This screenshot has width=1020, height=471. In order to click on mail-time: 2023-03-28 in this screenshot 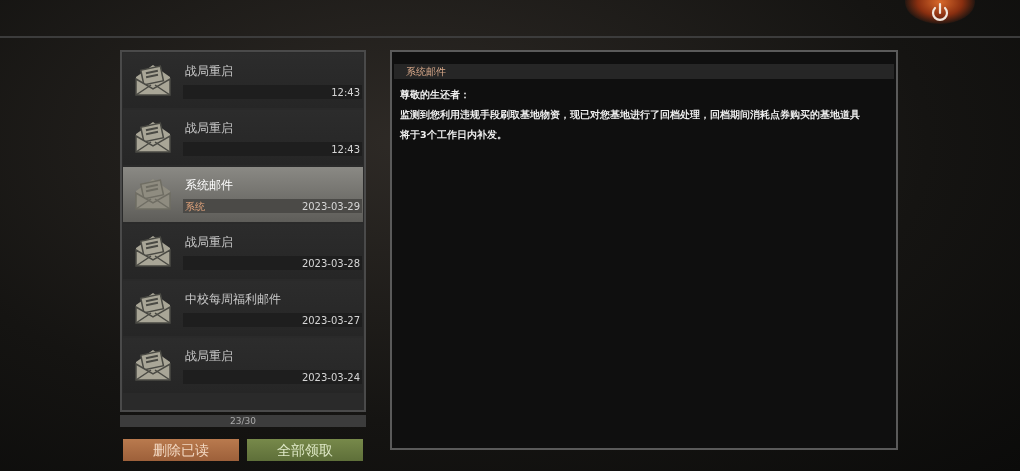, I will do `click(330, 263)`.